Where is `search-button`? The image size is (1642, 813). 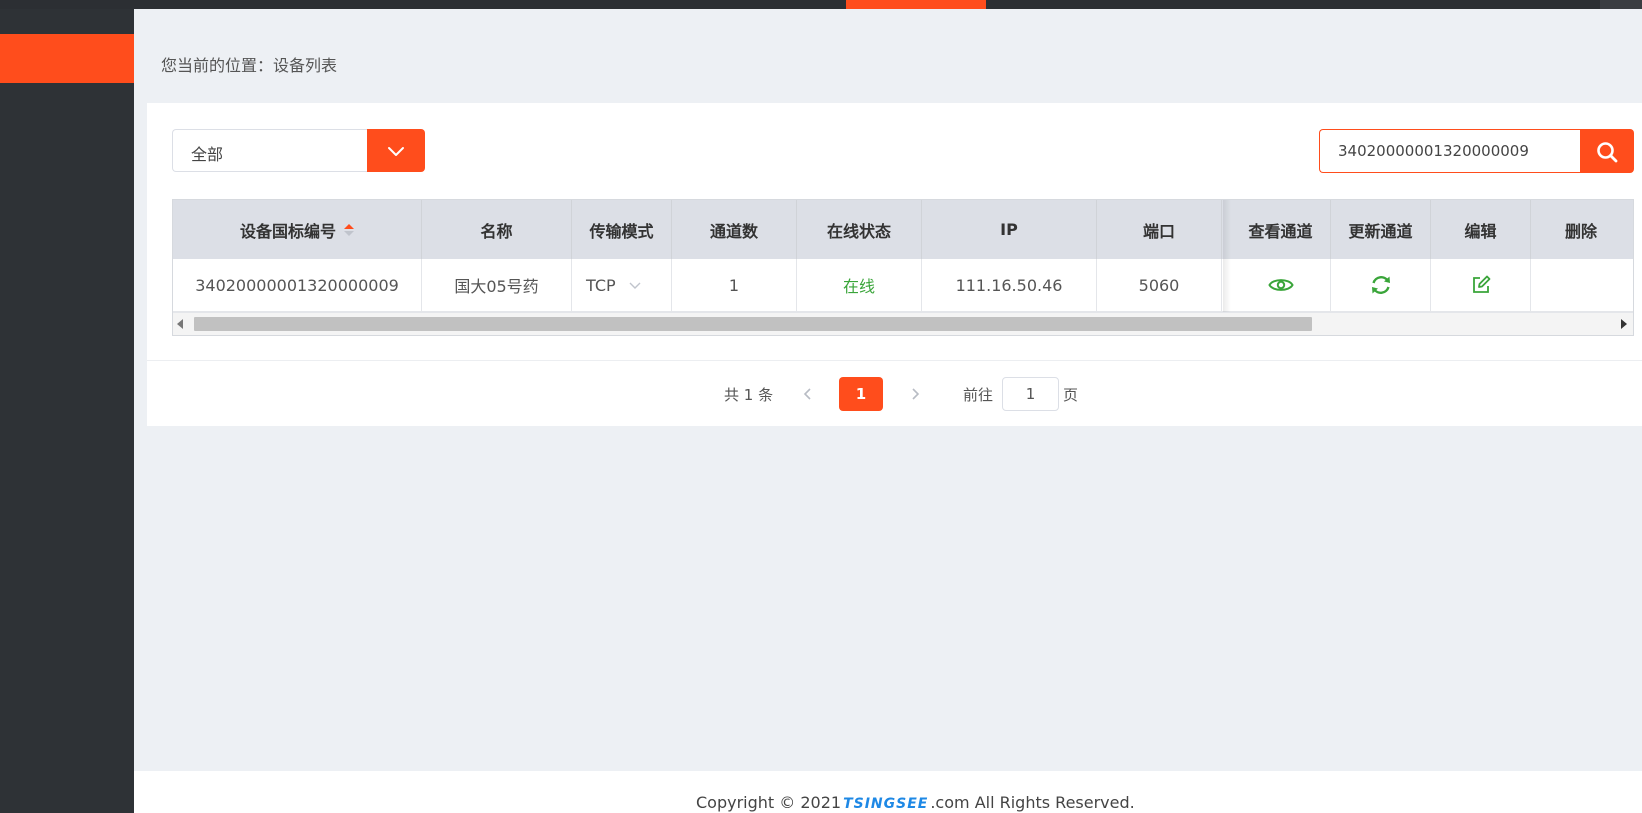
search-button is located at coordinates (1607, 151).